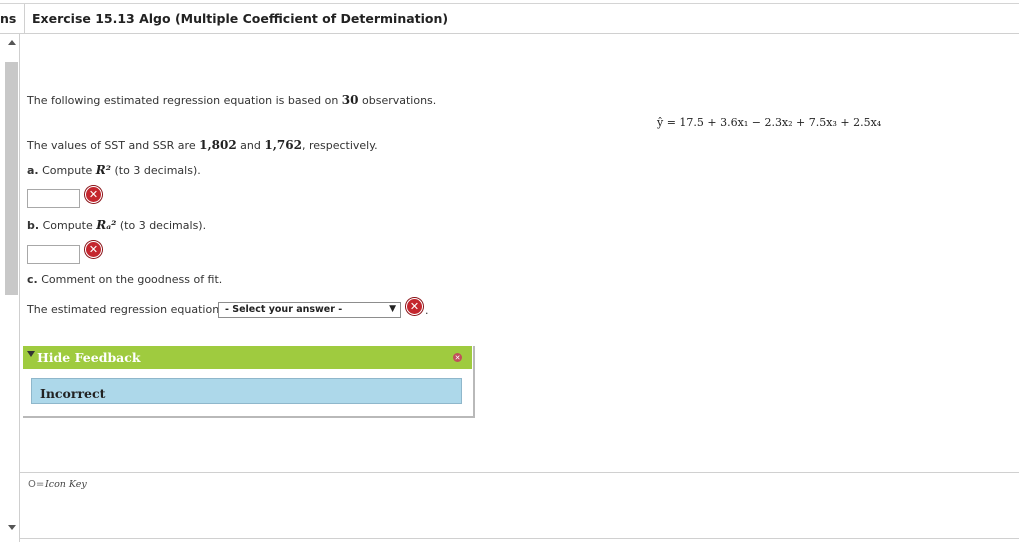 This screenshot has height=542, width=1019. What do you see at coordinates (509, 3) in the screenshot?
I see `top-divider` at bounding box center [509, 3].